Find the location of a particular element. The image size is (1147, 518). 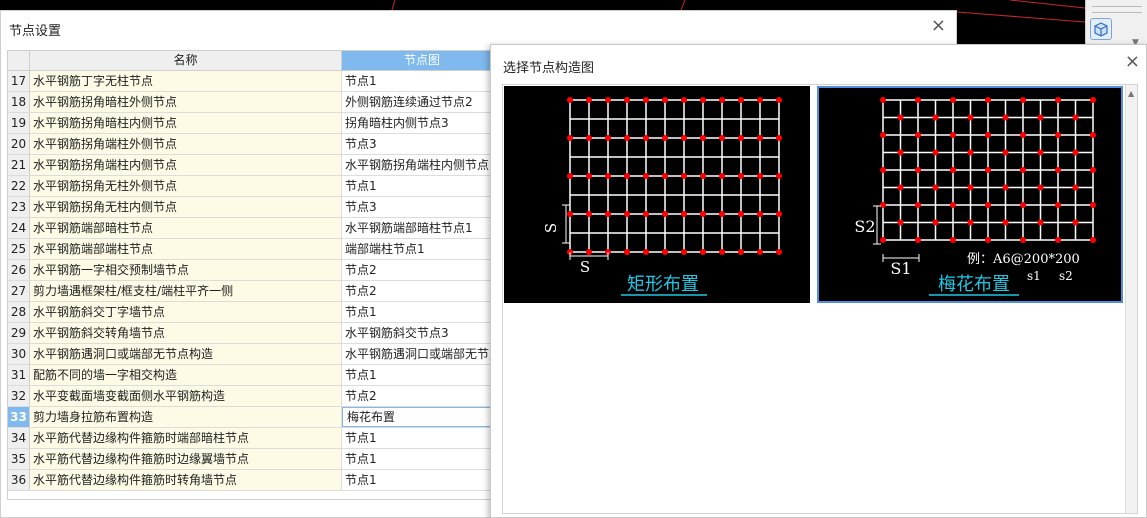

row-node-cell: 水平钢筋遇洞口或端部无节点 is located at coordinates (419, 354).